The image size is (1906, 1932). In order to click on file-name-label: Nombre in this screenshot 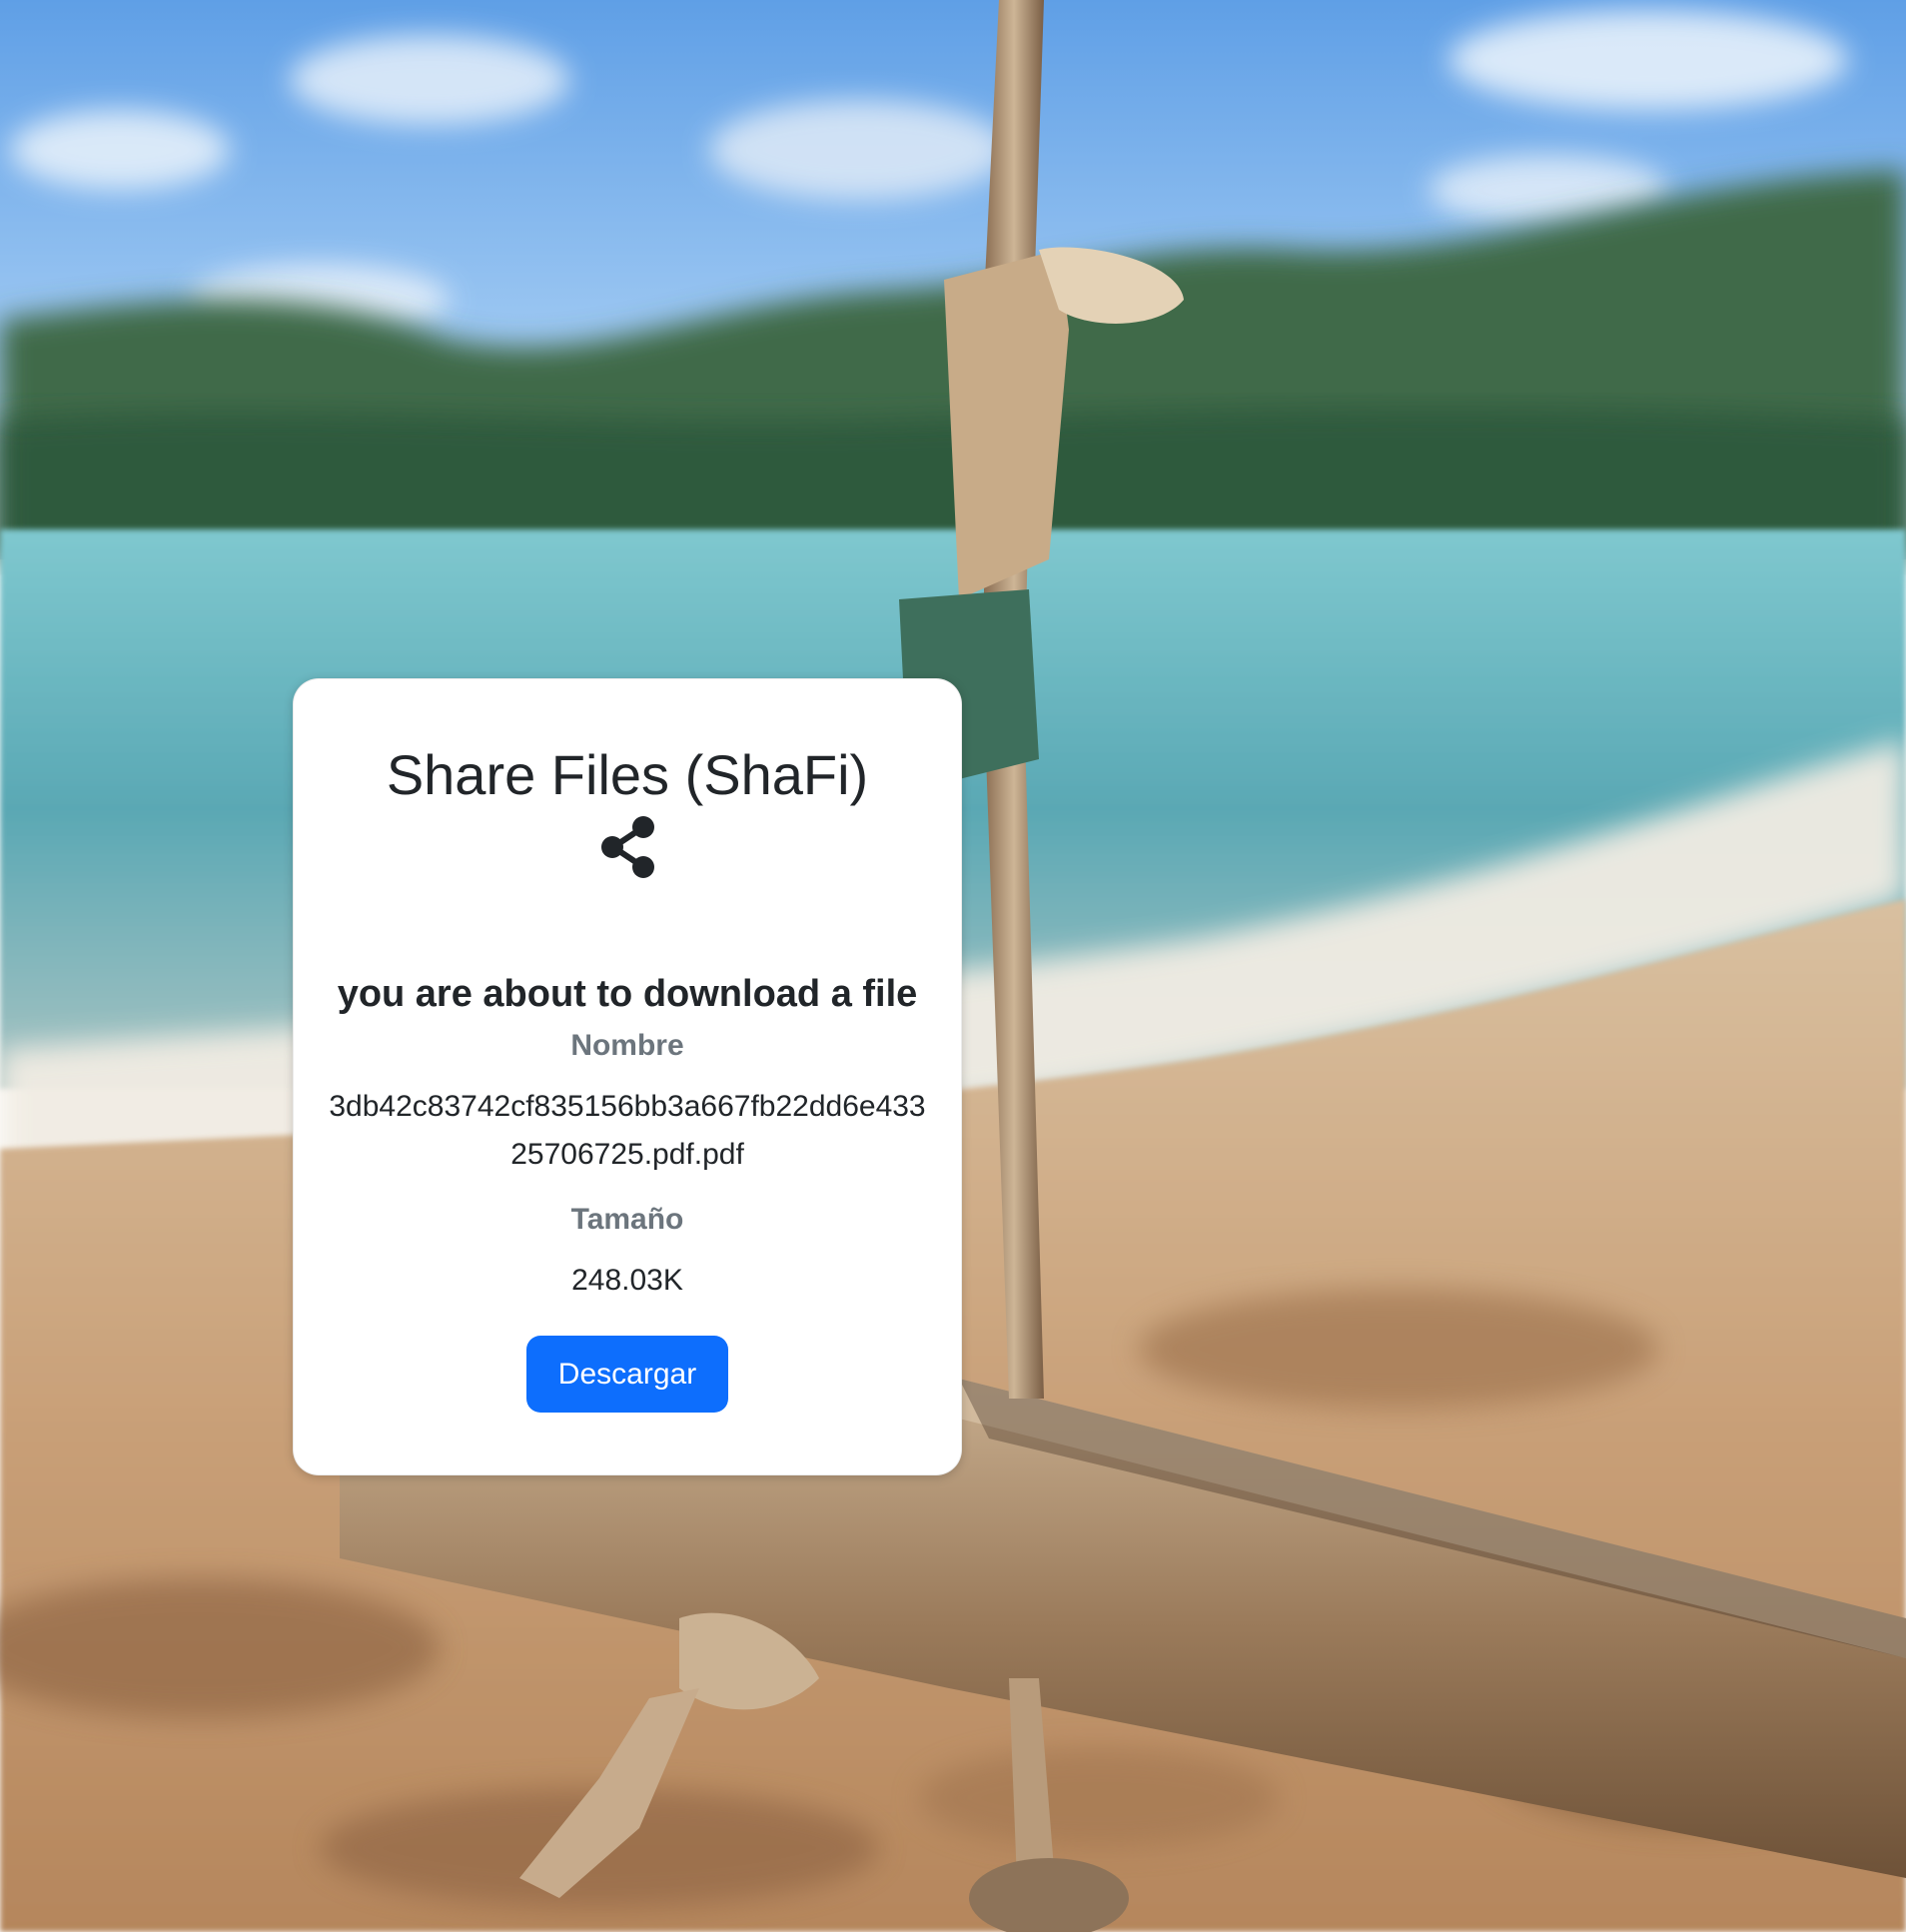, I will do `click(627, 1045)`.